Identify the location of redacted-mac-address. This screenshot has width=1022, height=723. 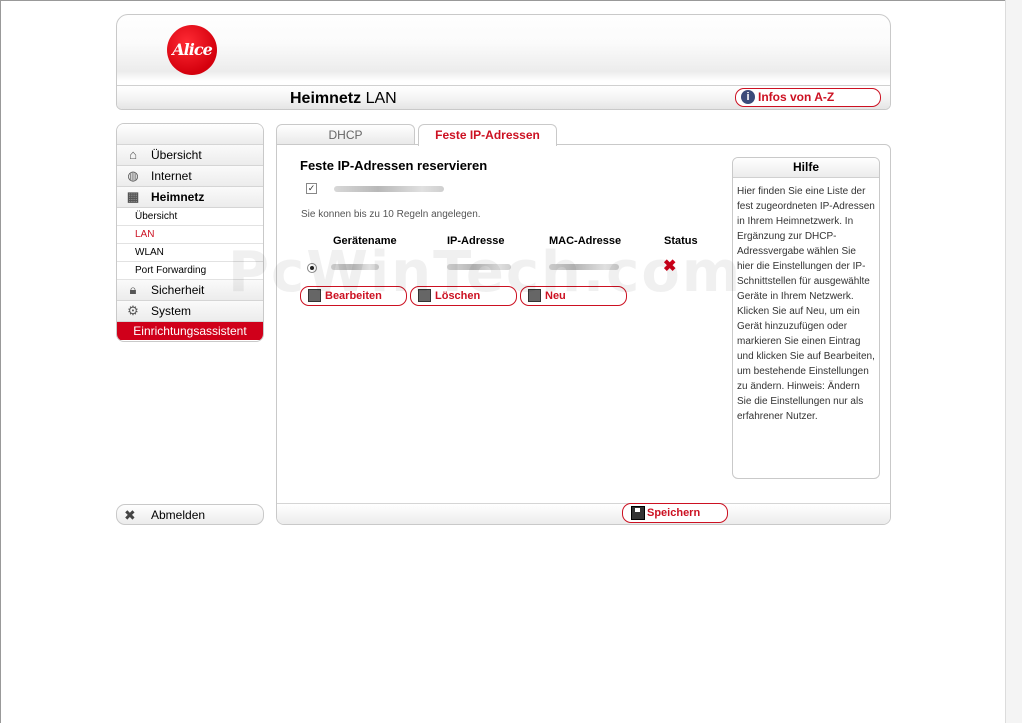
(584, 267).